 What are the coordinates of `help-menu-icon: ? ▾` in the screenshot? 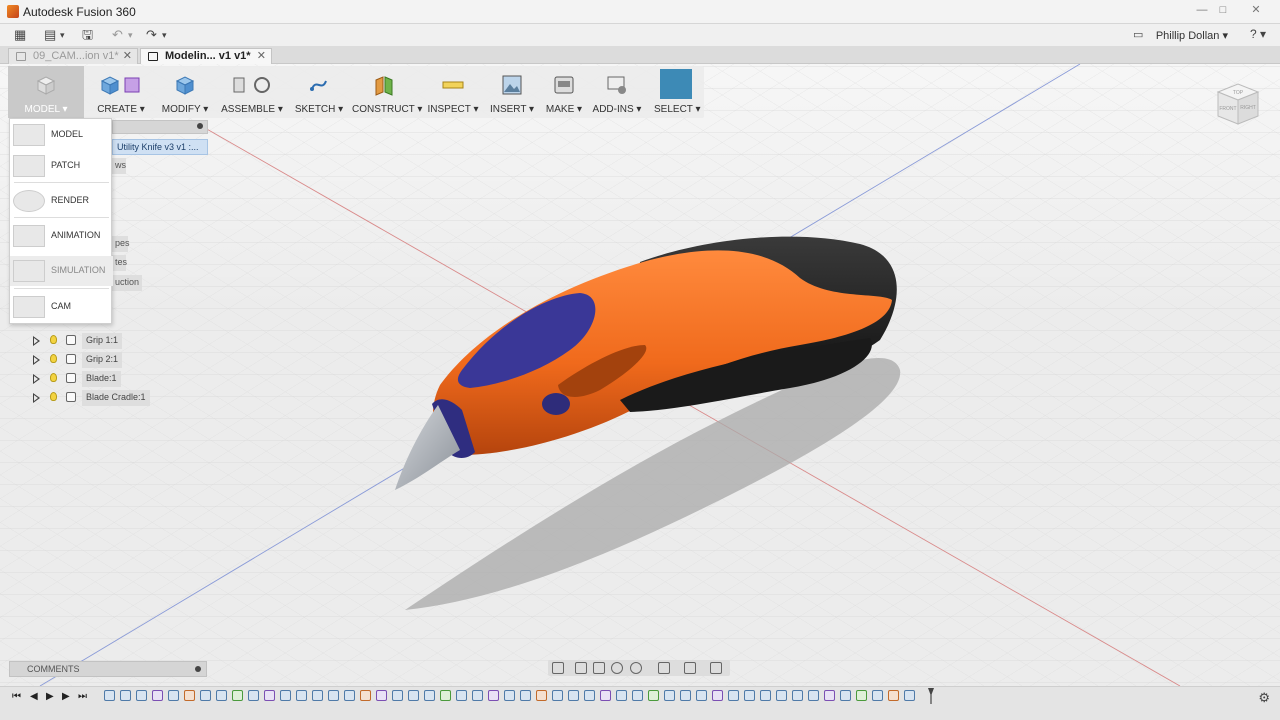 It's located at (1258, 34).